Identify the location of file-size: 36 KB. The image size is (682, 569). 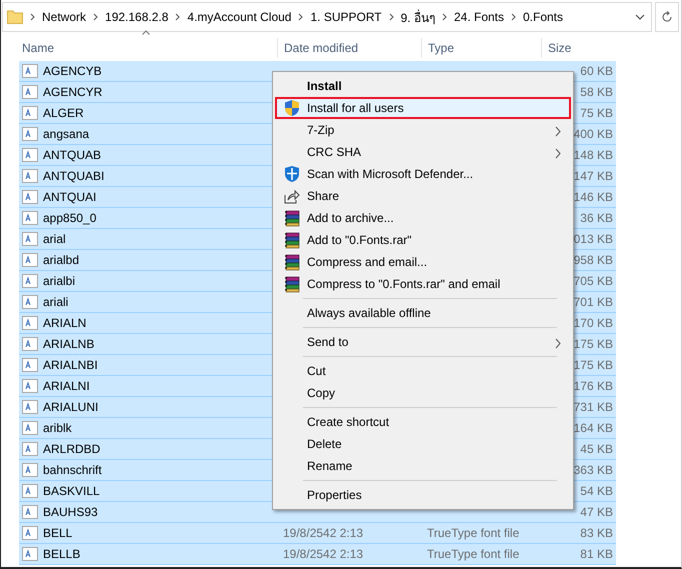
(596, 218).